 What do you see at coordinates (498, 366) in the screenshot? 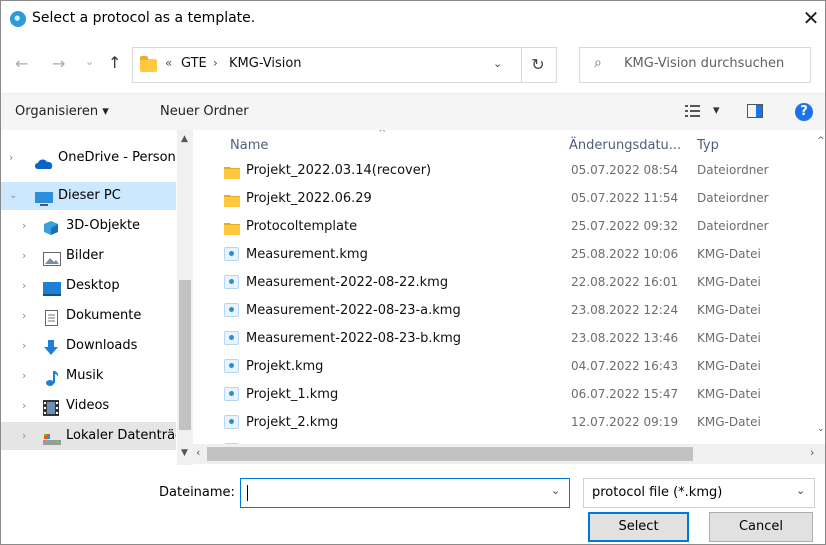
I see `list-item: Projekt.kmg 04.07.2022 16:43 KMG-Datei` at bounding box center [498, 366].